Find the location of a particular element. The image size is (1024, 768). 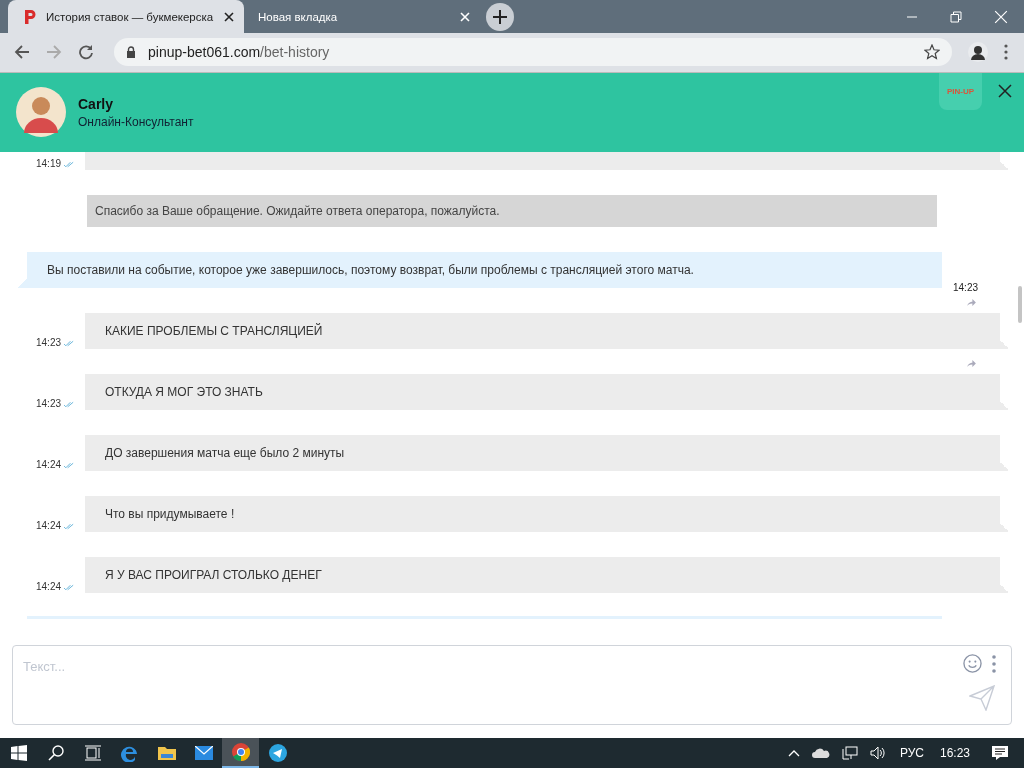

network-icon is located at coordinates (849, 753).